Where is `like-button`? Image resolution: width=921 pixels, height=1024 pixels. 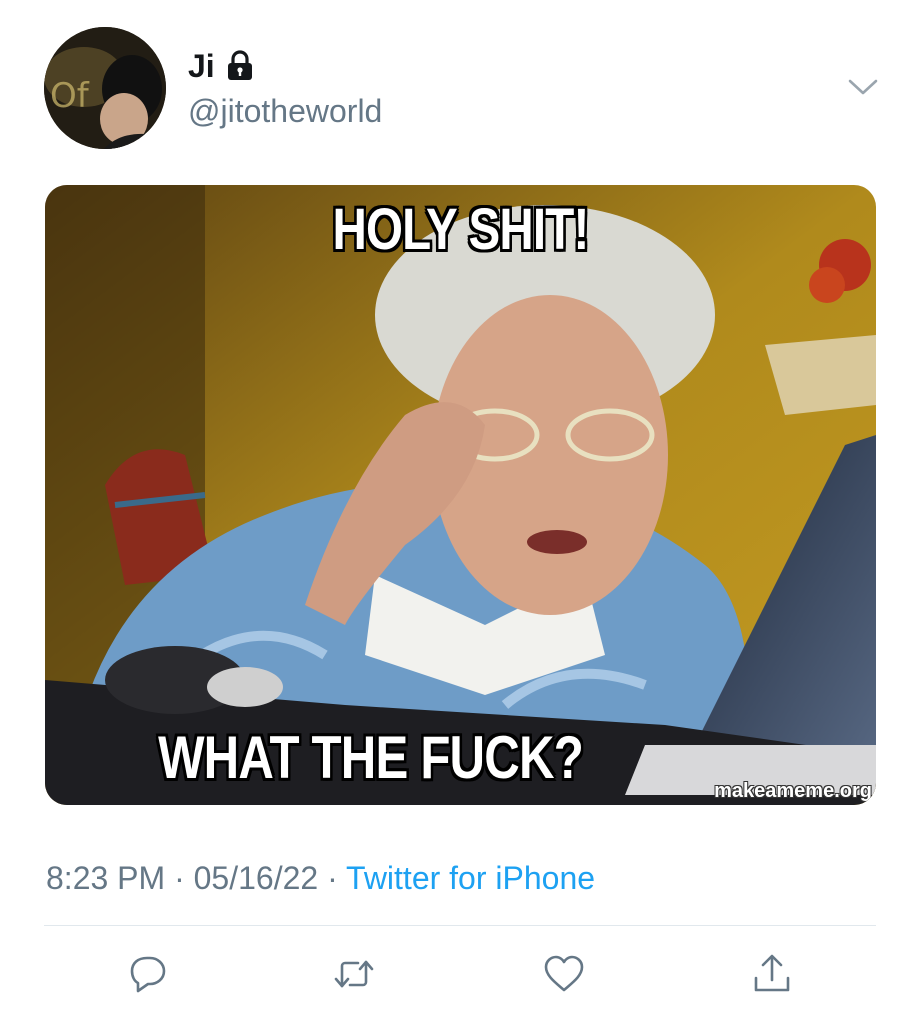 like-button is located at coordinates (564, 974).